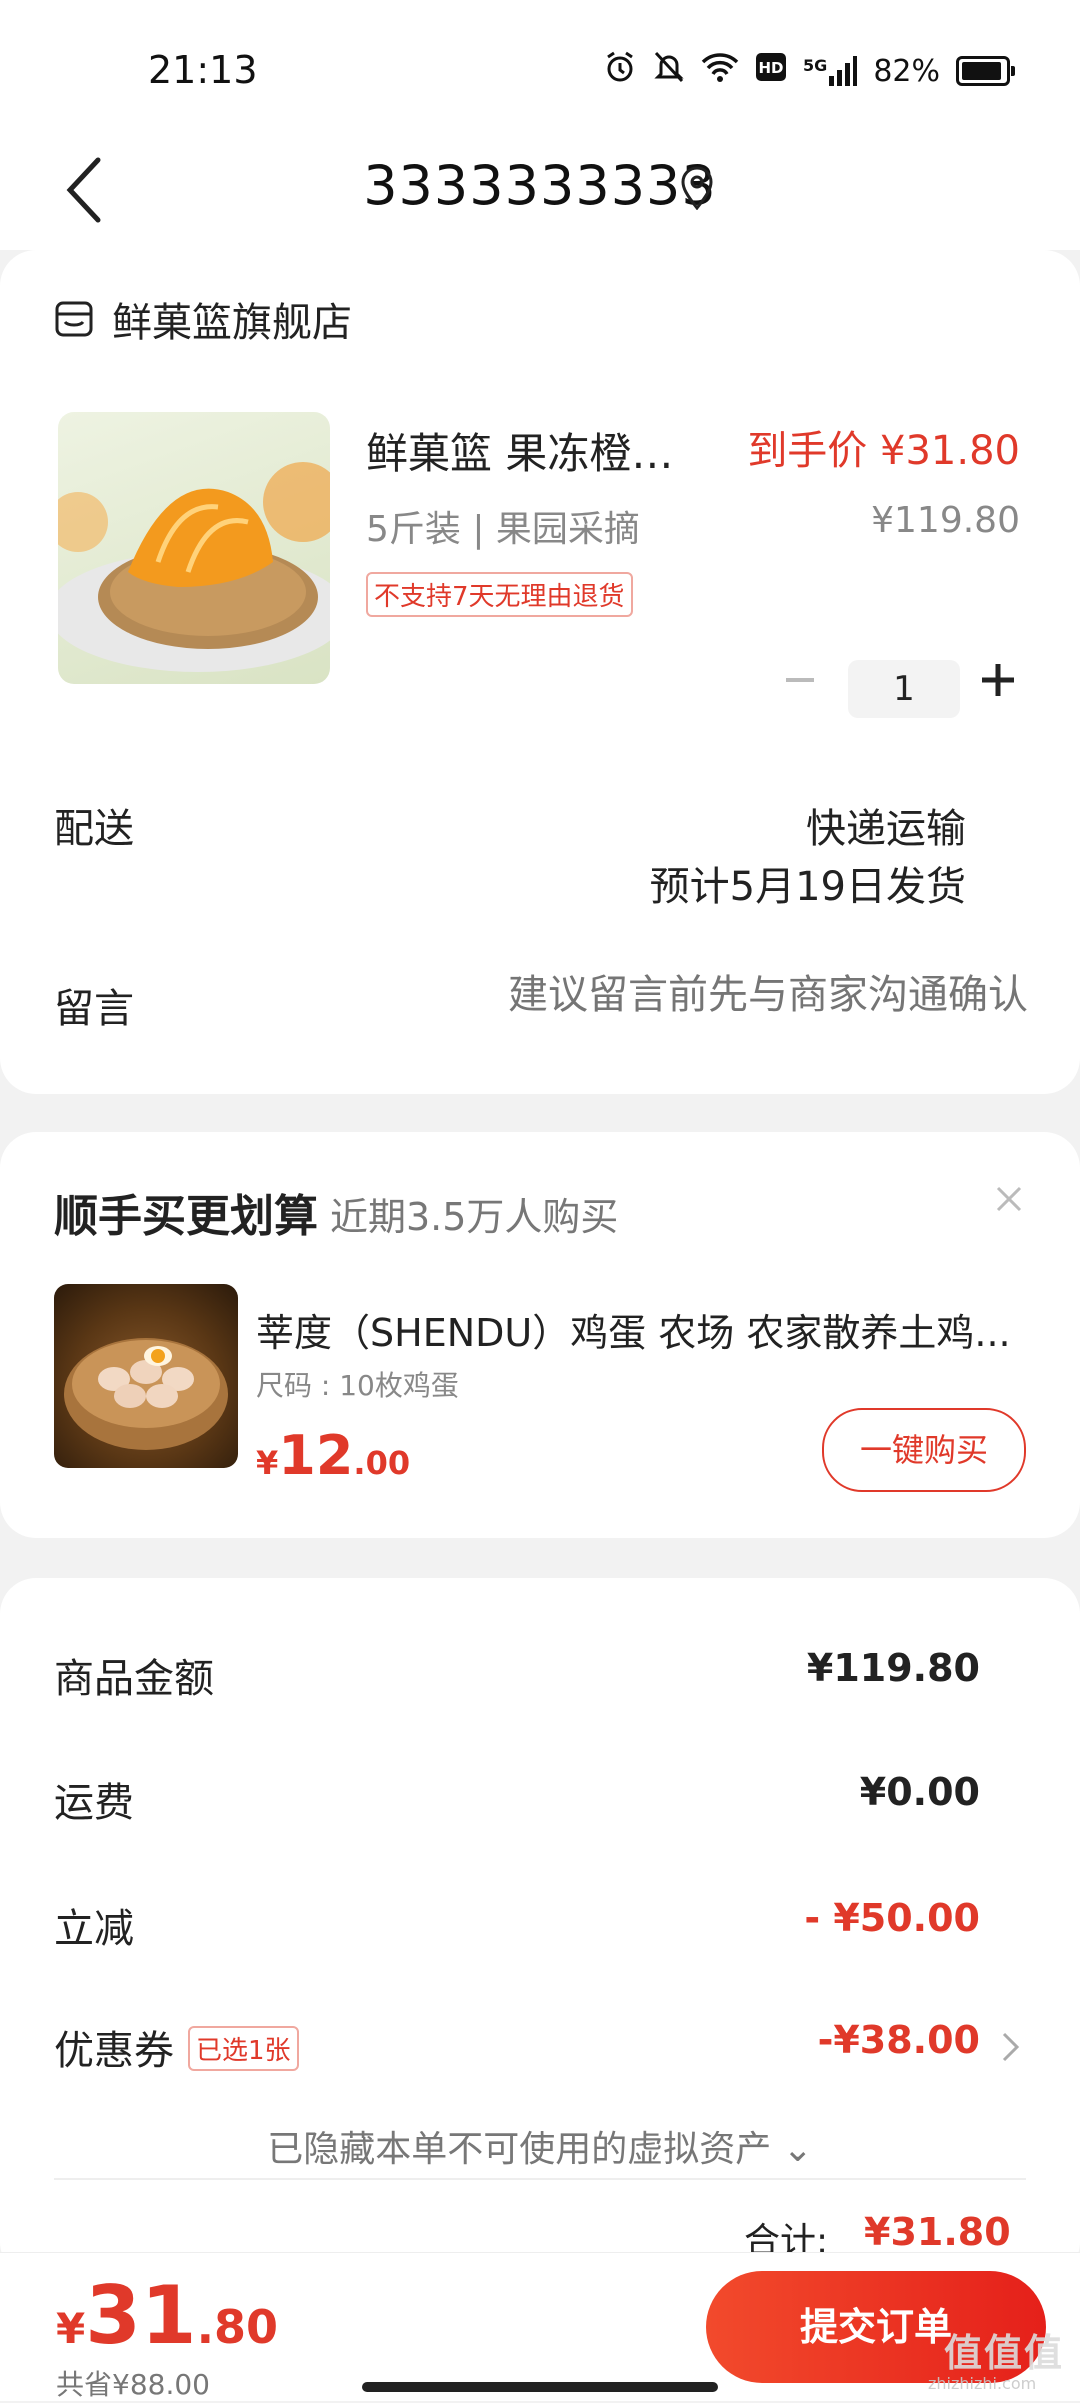  What do you see at coordinates (945, 520) in the screenshot?
I see `product-original-price: ¥119.80` at bounding box center [945, 520].